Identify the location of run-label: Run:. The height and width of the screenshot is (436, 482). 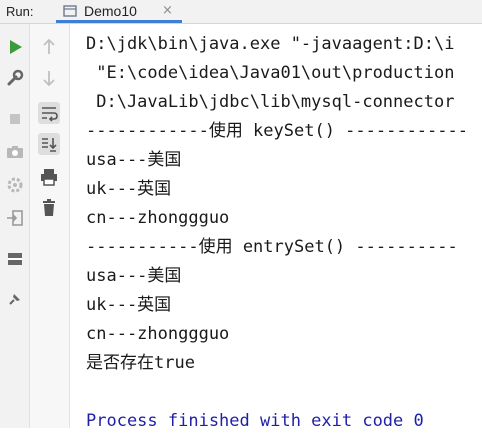
(20, 11).